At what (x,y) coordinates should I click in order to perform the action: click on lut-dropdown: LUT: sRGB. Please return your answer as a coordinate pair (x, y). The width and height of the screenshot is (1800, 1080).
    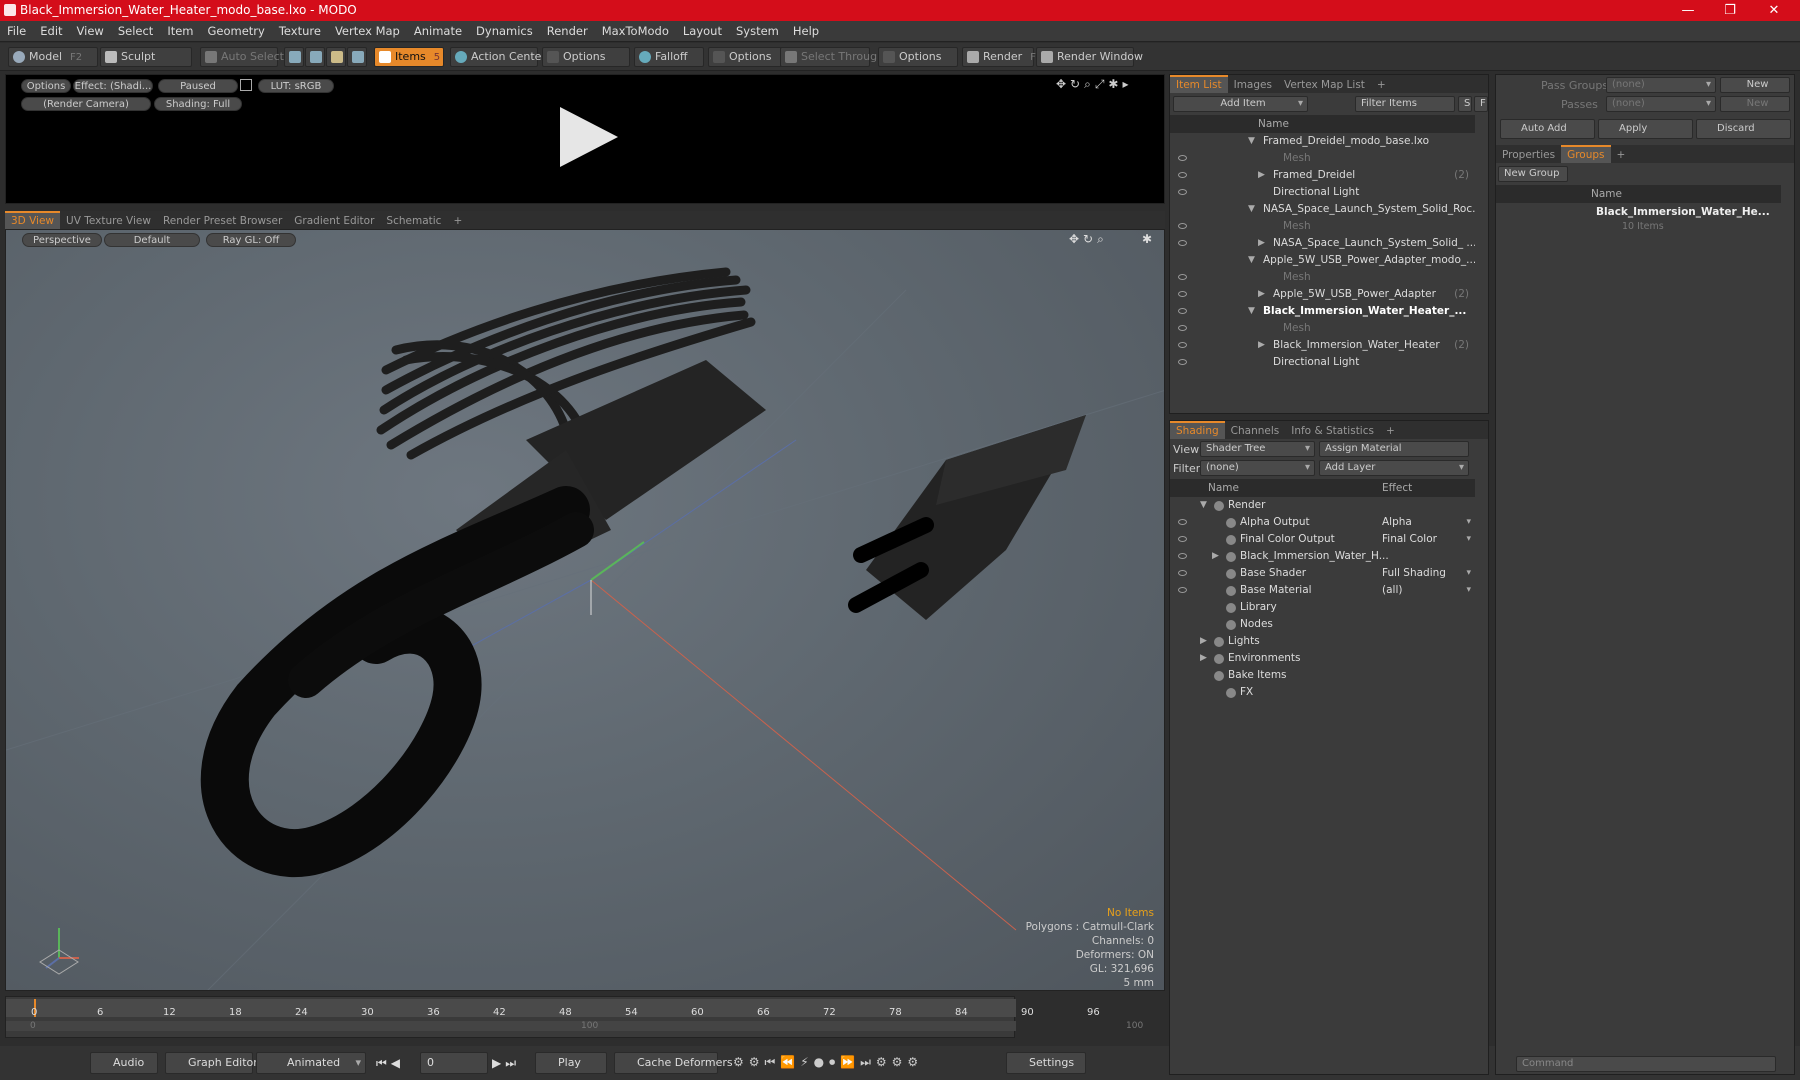
    Looking at the image, I should click on (296, 86).